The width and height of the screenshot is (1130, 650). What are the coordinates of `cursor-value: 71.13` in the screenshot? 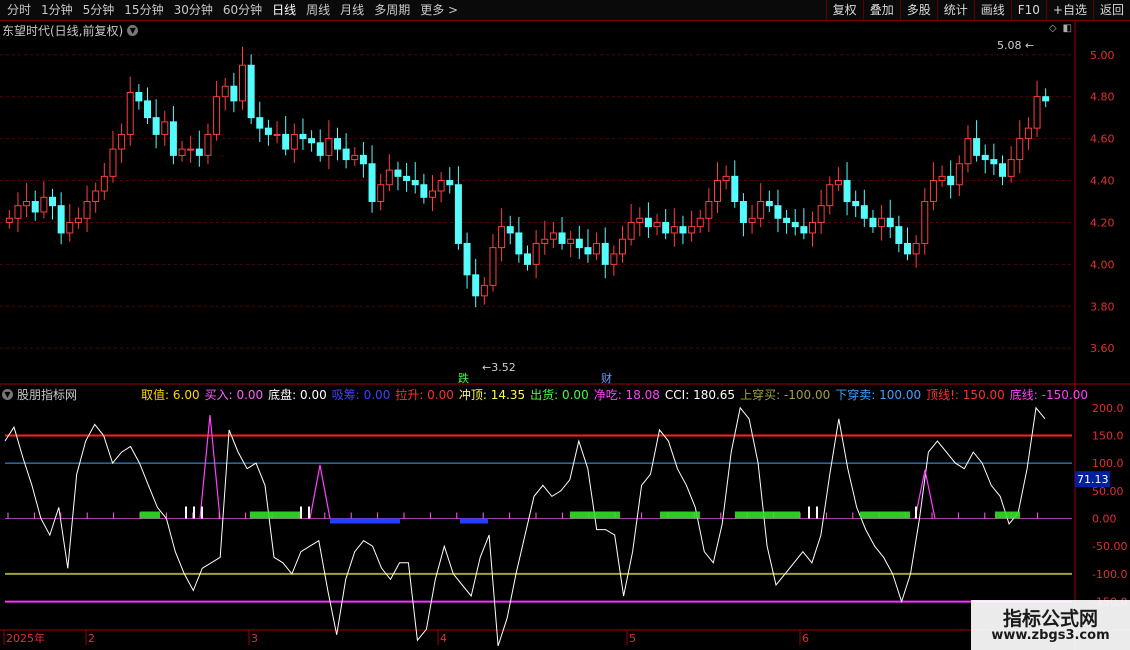 It's located at (1093, 479).